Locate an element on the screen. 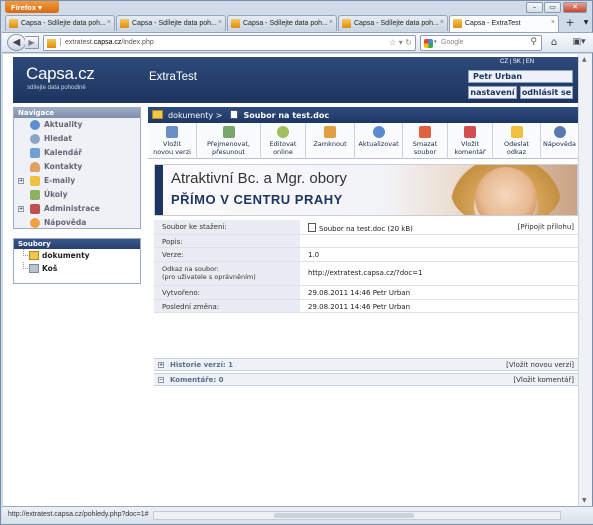 This screenshot has height=525, width=593. vertical-scrollbar: ▲ ▼ is located at coordinates (585, 280).